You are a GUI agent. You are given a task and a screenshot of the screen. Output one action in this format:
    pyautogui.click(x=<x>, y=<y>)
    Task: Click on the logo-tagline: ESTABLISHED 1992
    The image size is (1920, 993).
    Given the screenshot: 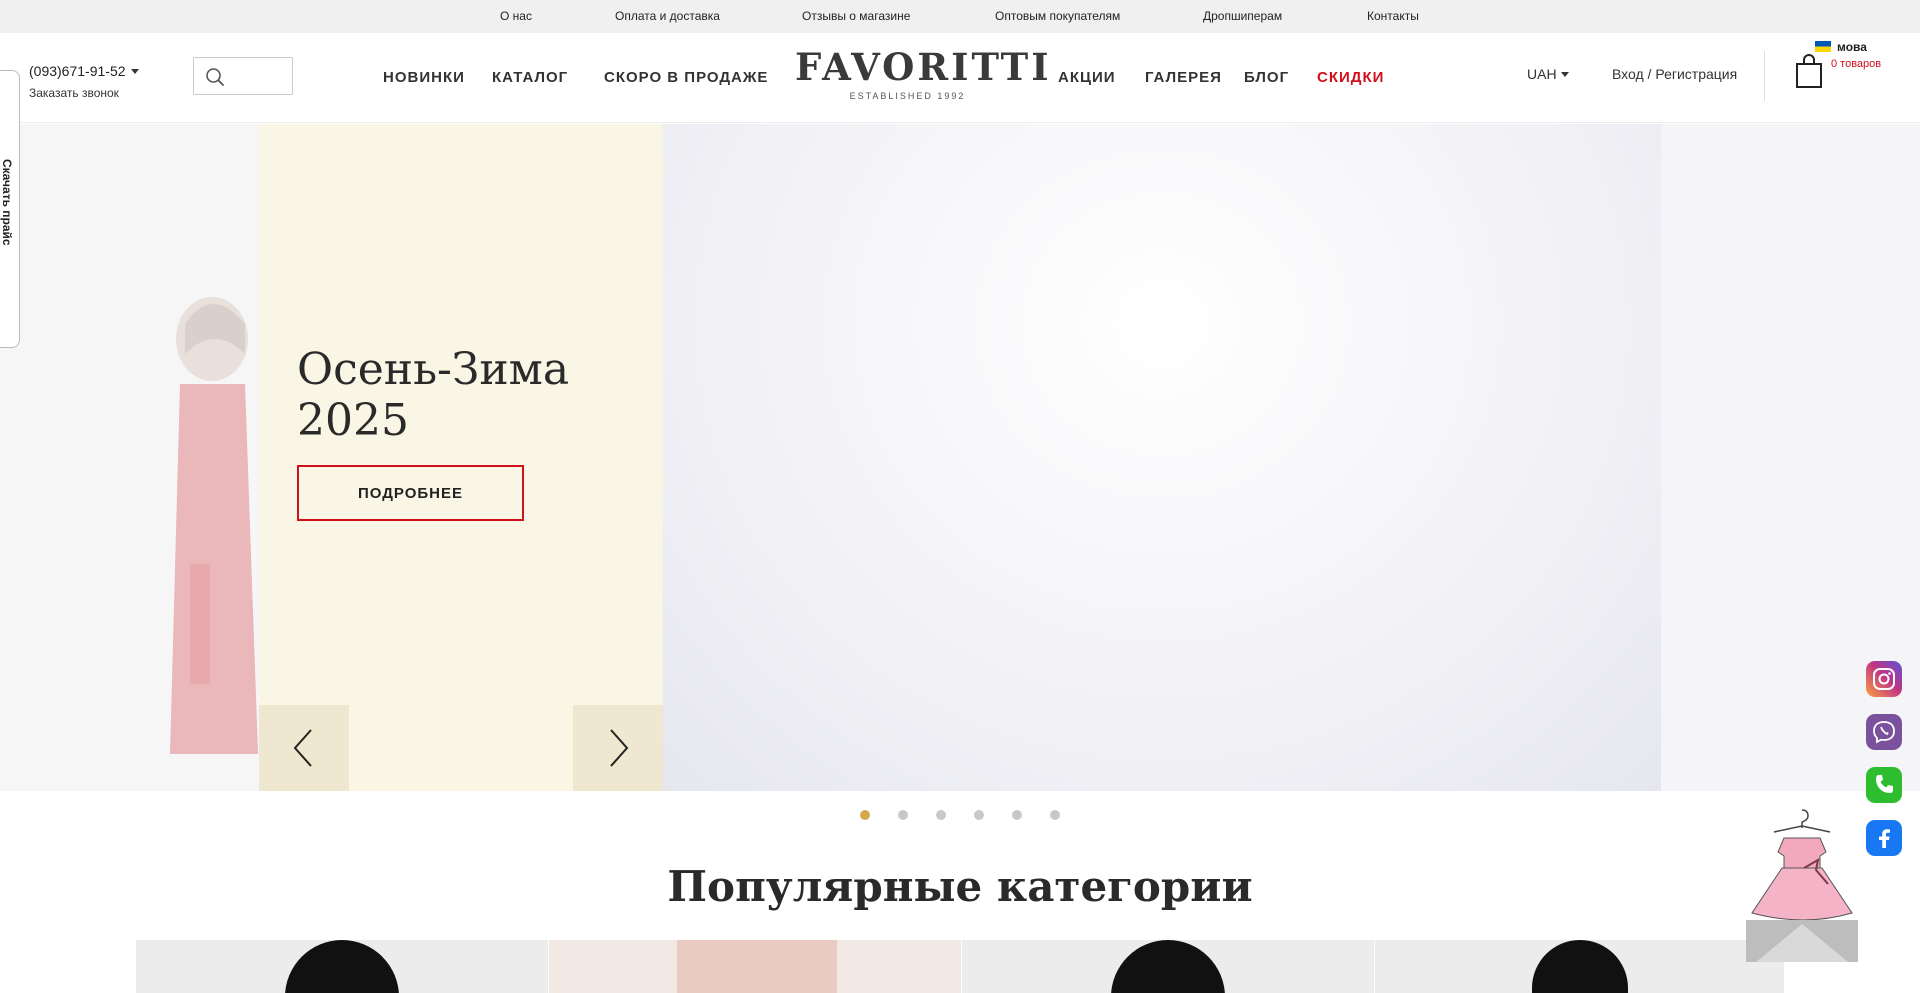 What is the action you would take?
    pyautogui.click(x=907, y=96)
    